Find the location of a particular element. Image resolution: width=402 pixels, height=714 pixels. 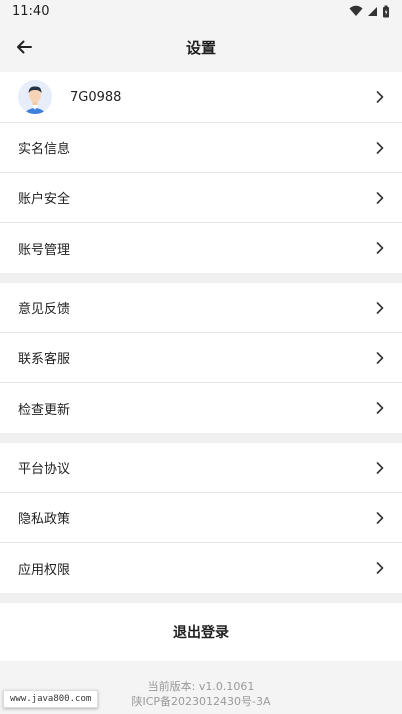

menu-item-customer-service: 联系客服 is located at coordinates (201, 358).